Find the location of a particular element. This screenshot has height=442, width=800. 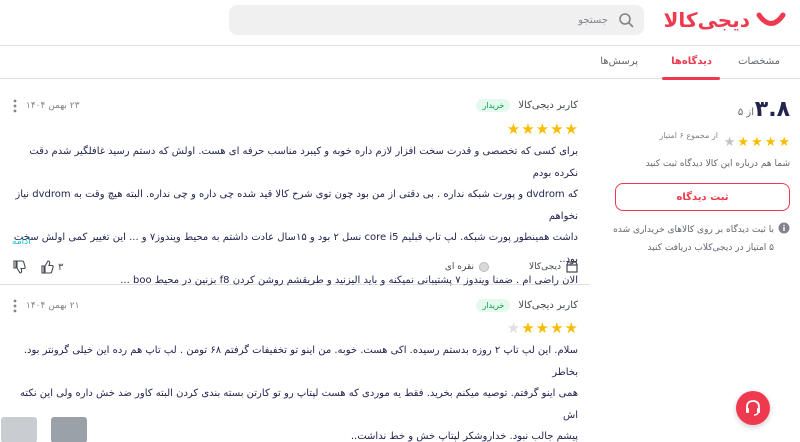

search-placeholder: جستجو is located at coordinates (593, 20).